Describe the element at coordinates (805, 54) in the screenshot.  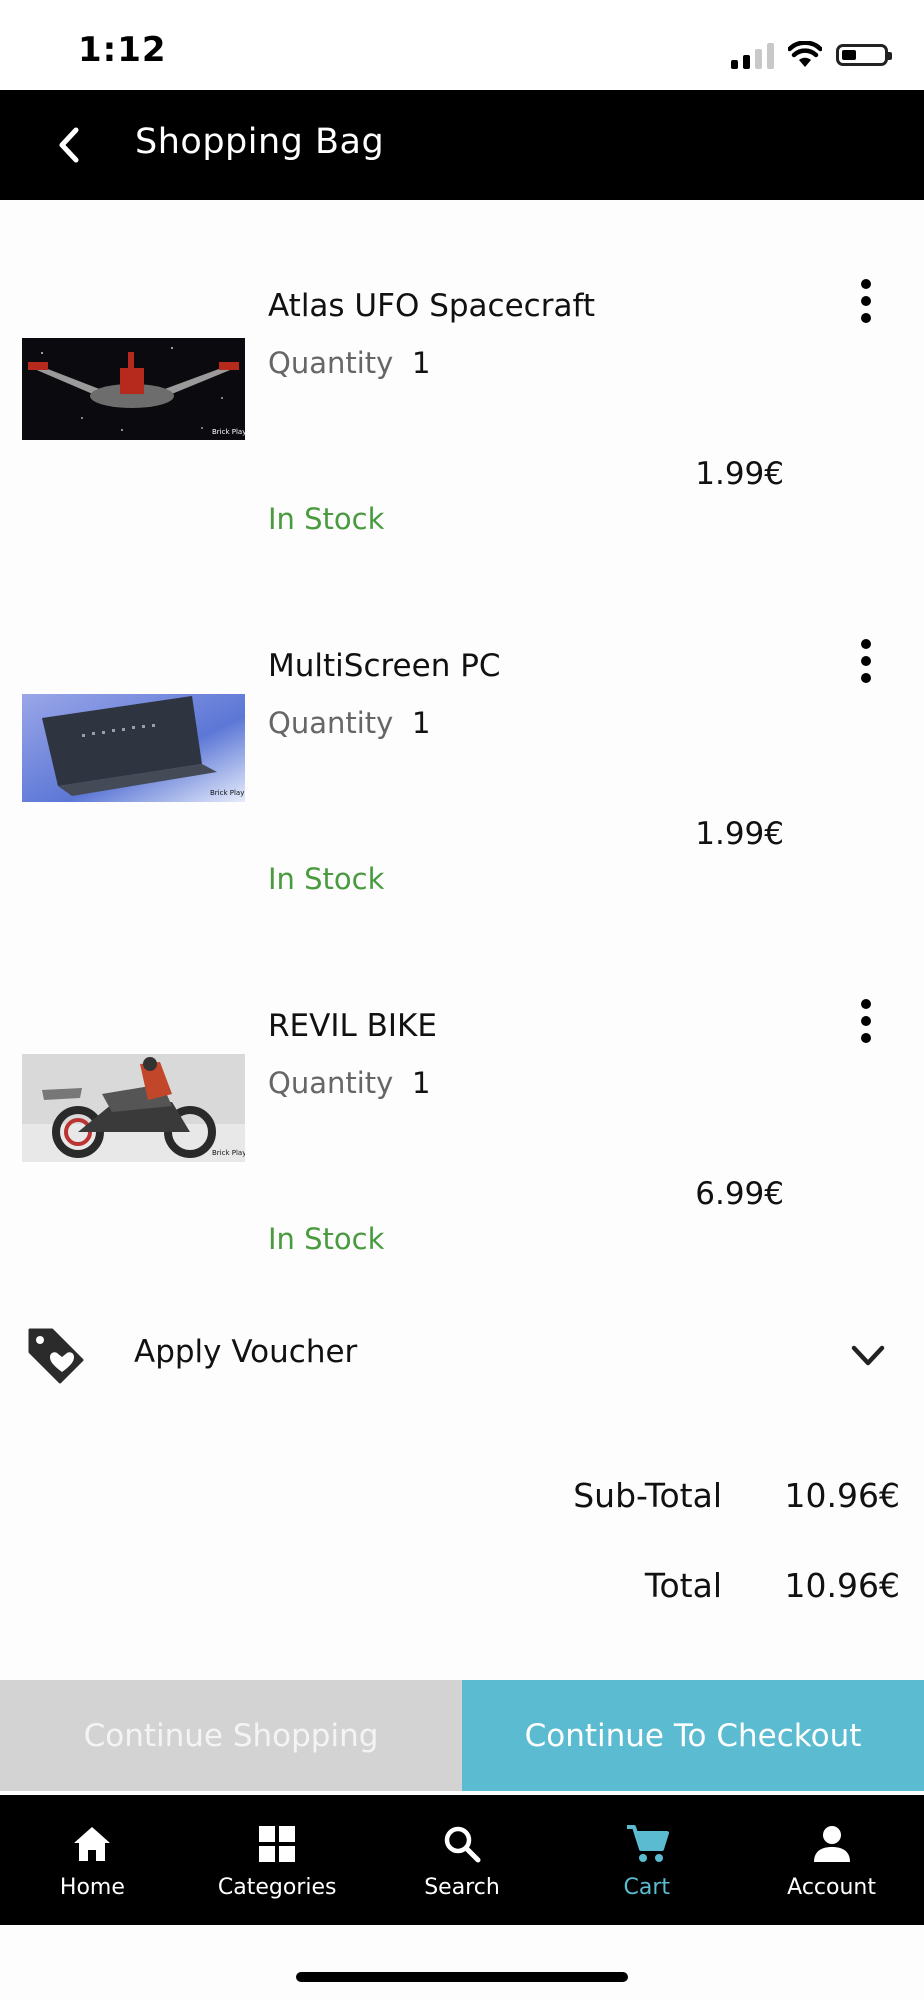
I see `wifi-icon` at that location.